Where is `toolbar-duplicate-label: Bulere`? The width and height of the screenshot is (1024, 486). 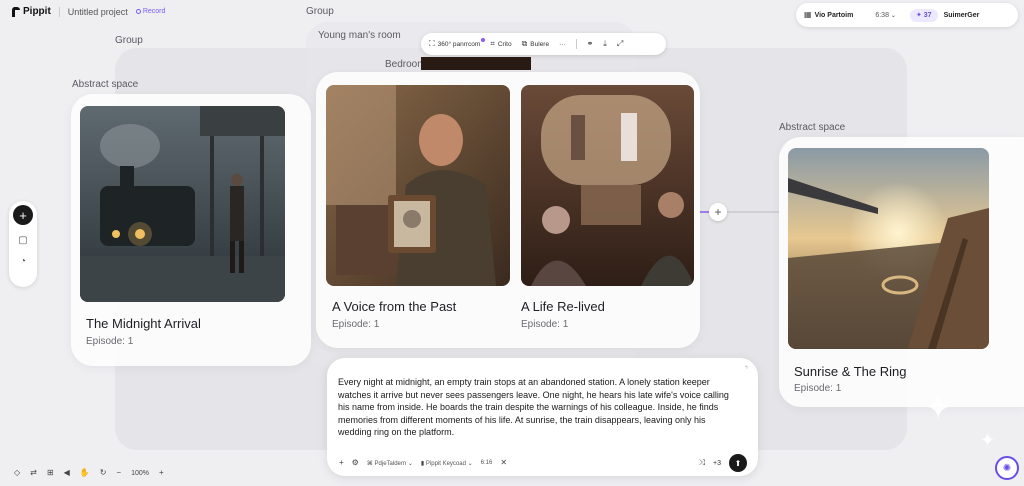 toolbar-duplicate-label: Bulere is located at coordinates (540, 44).